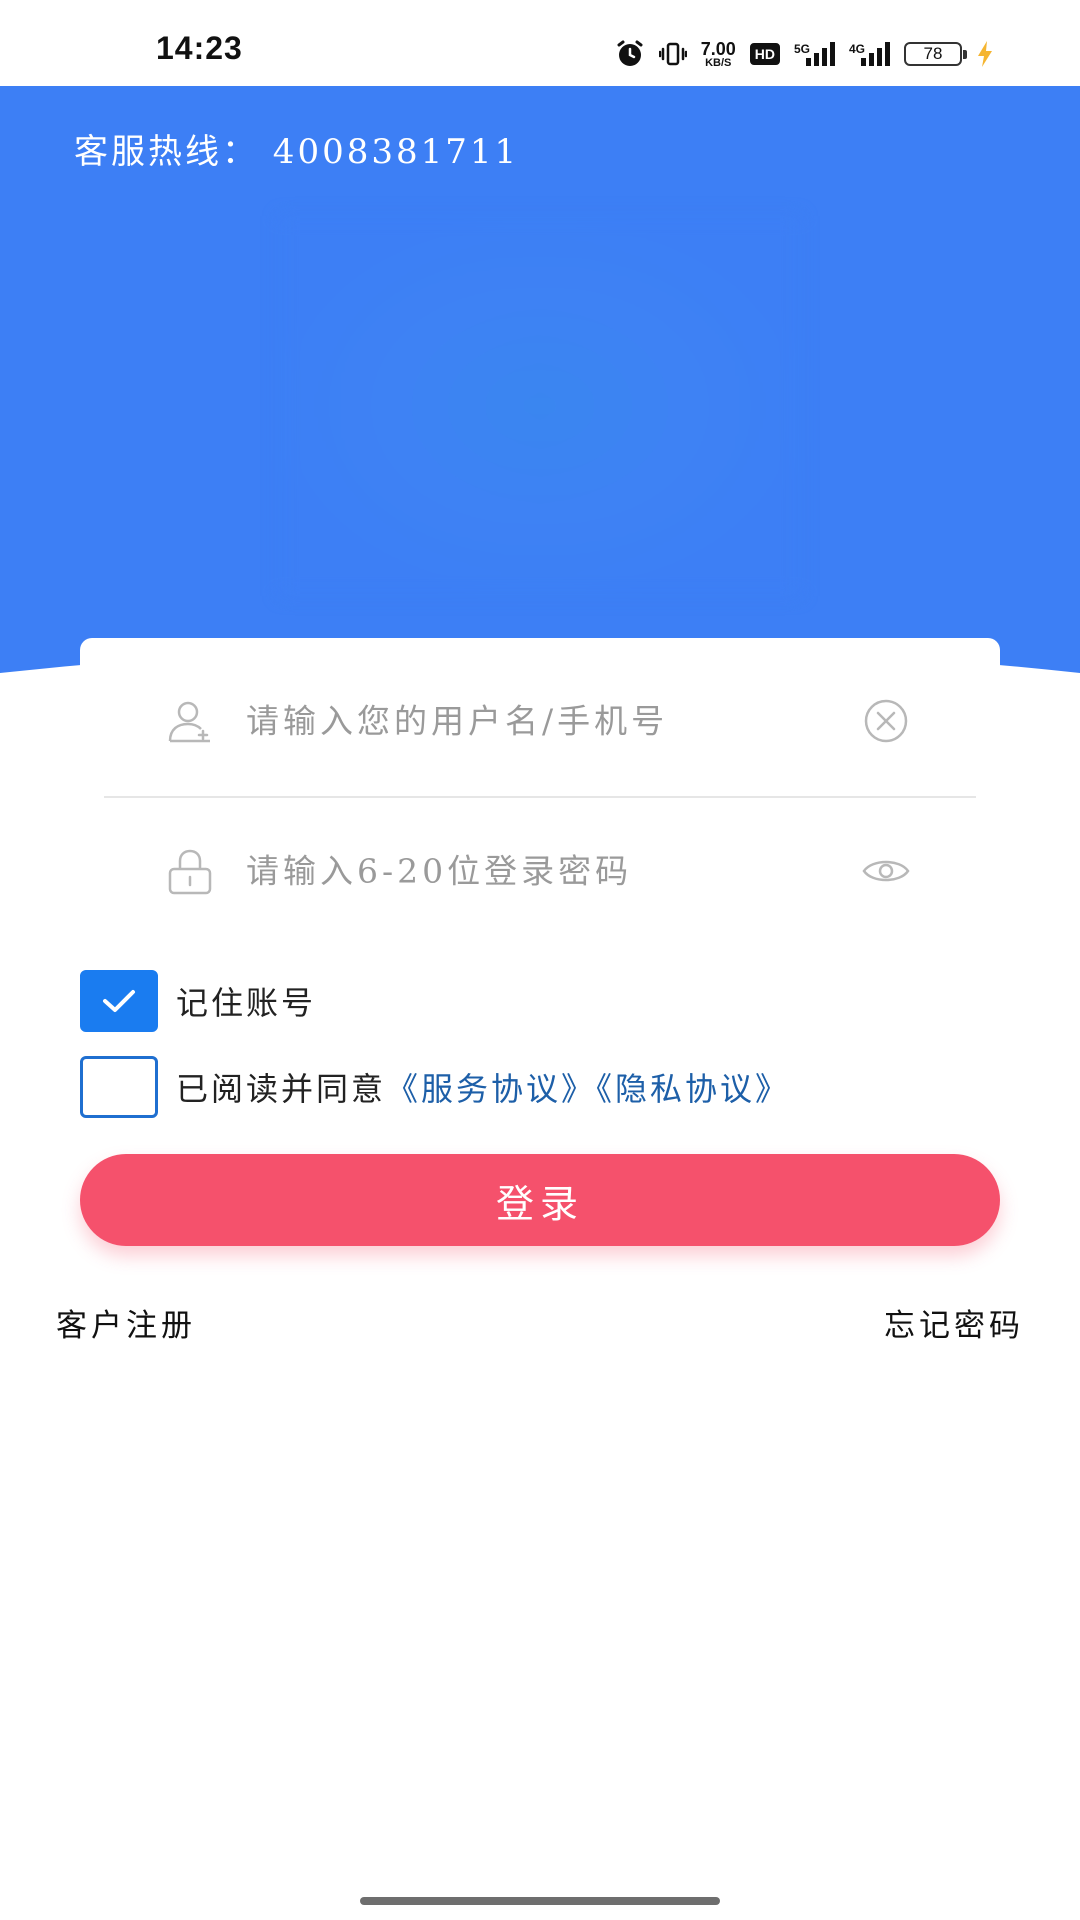 The image size is (1080, 1920). What do you see at coordinates (886, 871) in the screenshot?
I see `eye-icon` at bounding box center [886, 871].